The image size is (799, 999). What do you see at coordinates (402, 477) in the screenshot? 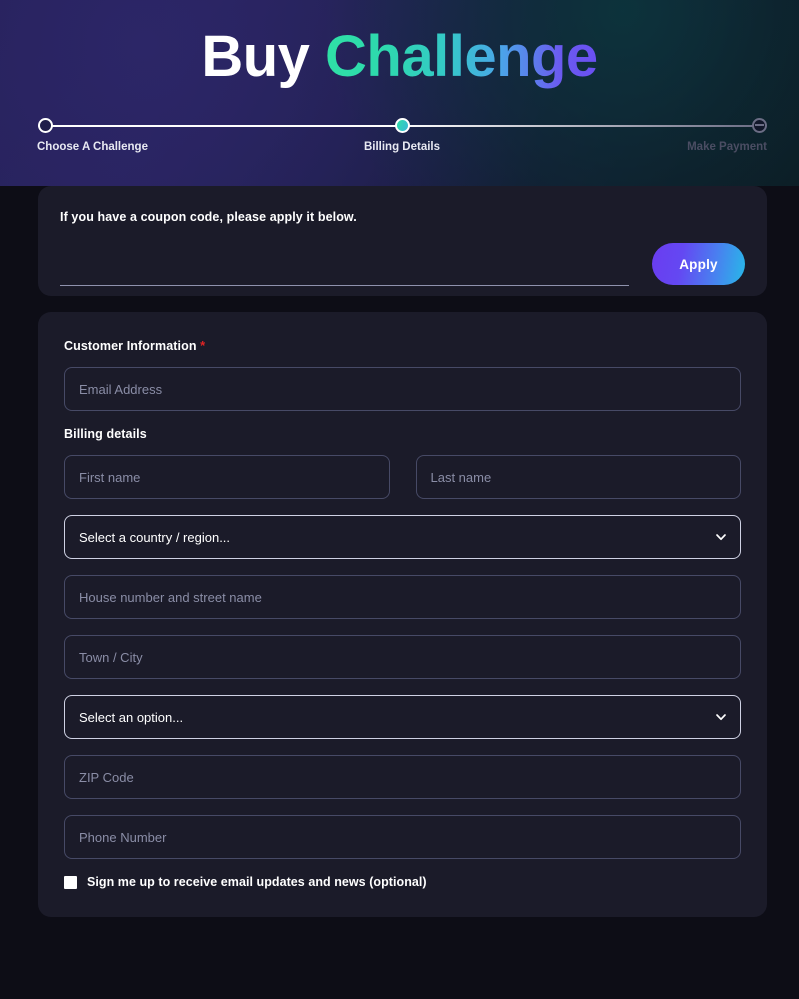
I see `name-row` at bounding box center [402, 477].